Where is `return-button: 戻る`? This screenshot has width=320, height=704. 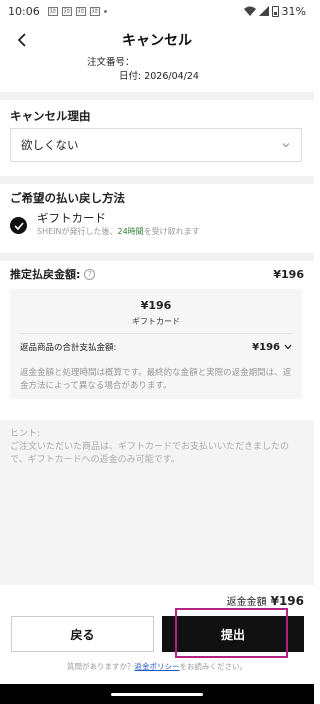
return-button: 戻る is located at coordinates (82, 634).